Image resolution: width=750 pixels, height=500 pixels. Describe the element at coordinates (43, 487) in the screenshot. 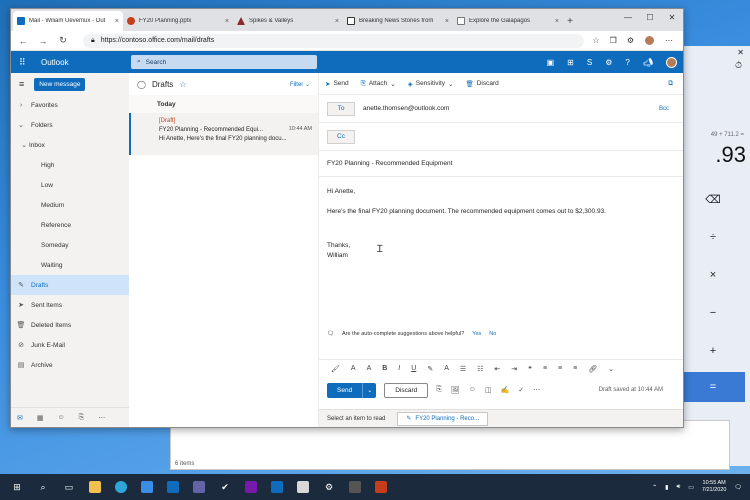

I see `search-icon: ⌕` at that location.